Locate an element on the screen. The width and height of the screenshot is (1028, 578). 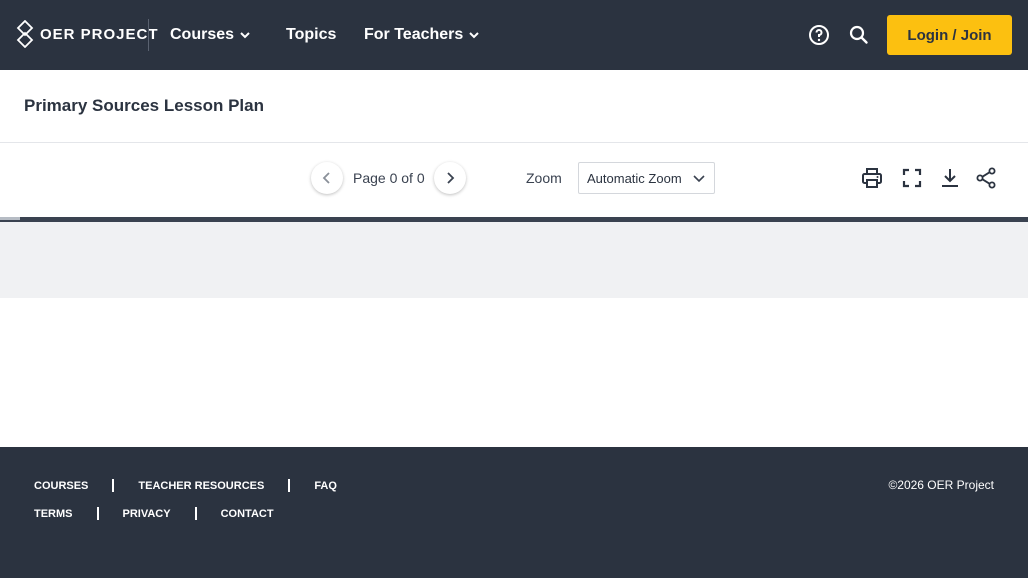
pdf-viewer-area is located at coordinates (514, 260).